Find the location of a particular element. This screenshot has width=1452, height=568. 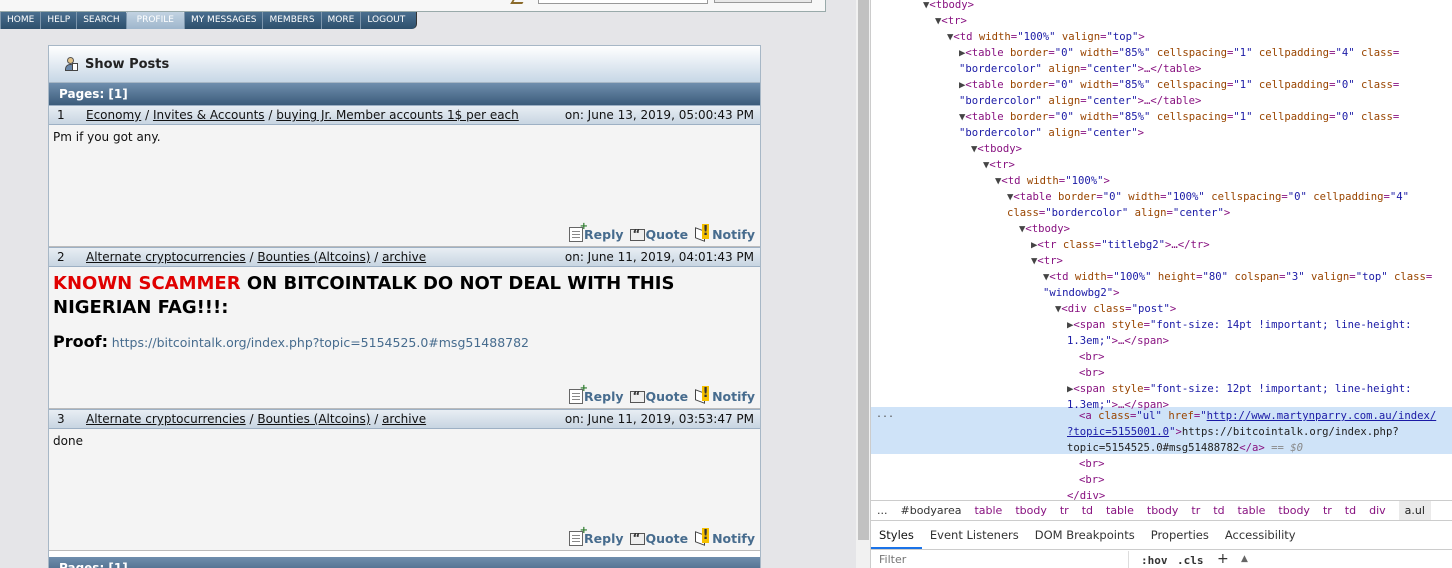

tab-event-listeners: Event Listeners is located at coordinates (974, 535).